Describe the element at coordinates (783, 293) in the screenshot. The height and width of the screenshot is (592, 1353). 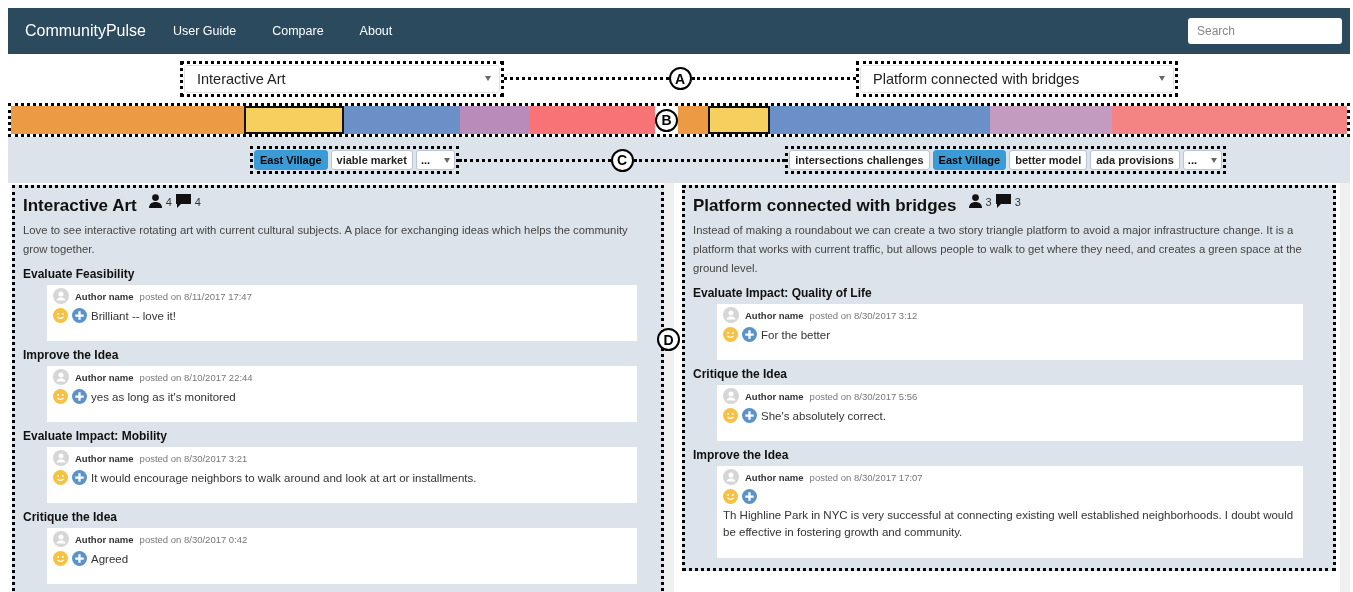
I see `section-heading: Evaluate Impact: Quality of Life` at that location.